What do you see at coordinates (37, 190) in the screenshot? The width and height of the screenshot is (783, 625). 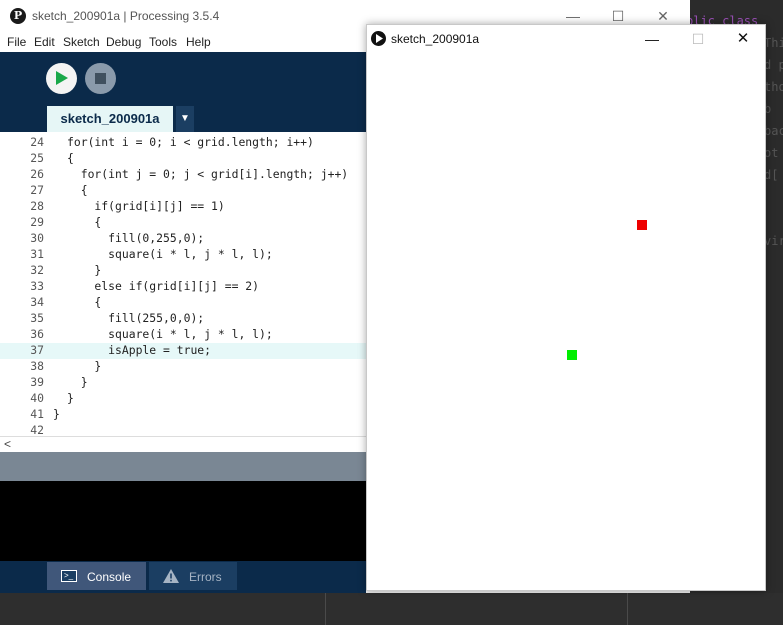 I see `line-number: 27` at bounding box center [37, 190].